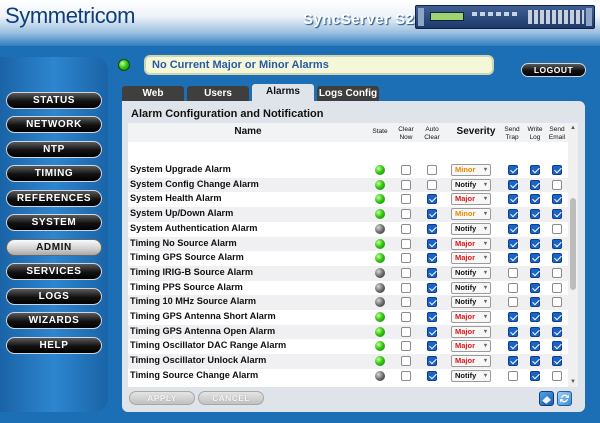 The image size is (600, 423). I want to click on save-icon, so click(546, 398).